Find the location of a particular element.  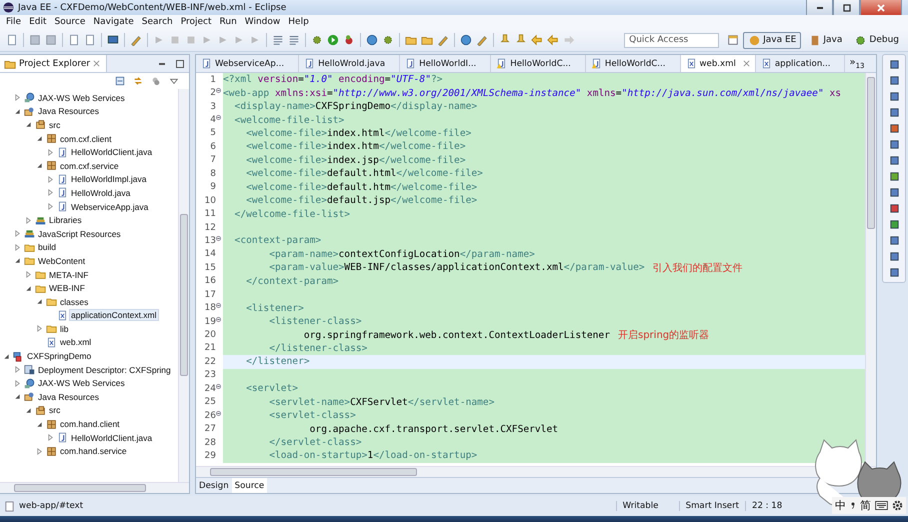

maximize-icon is located at coordinates (180, 63).